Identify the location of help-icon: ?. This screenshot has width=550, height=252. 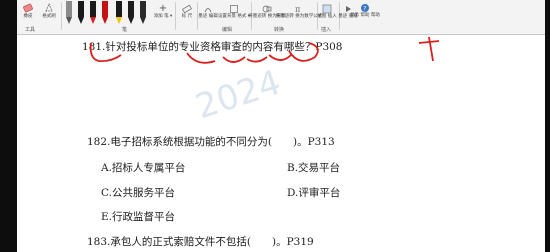
(365, 8).